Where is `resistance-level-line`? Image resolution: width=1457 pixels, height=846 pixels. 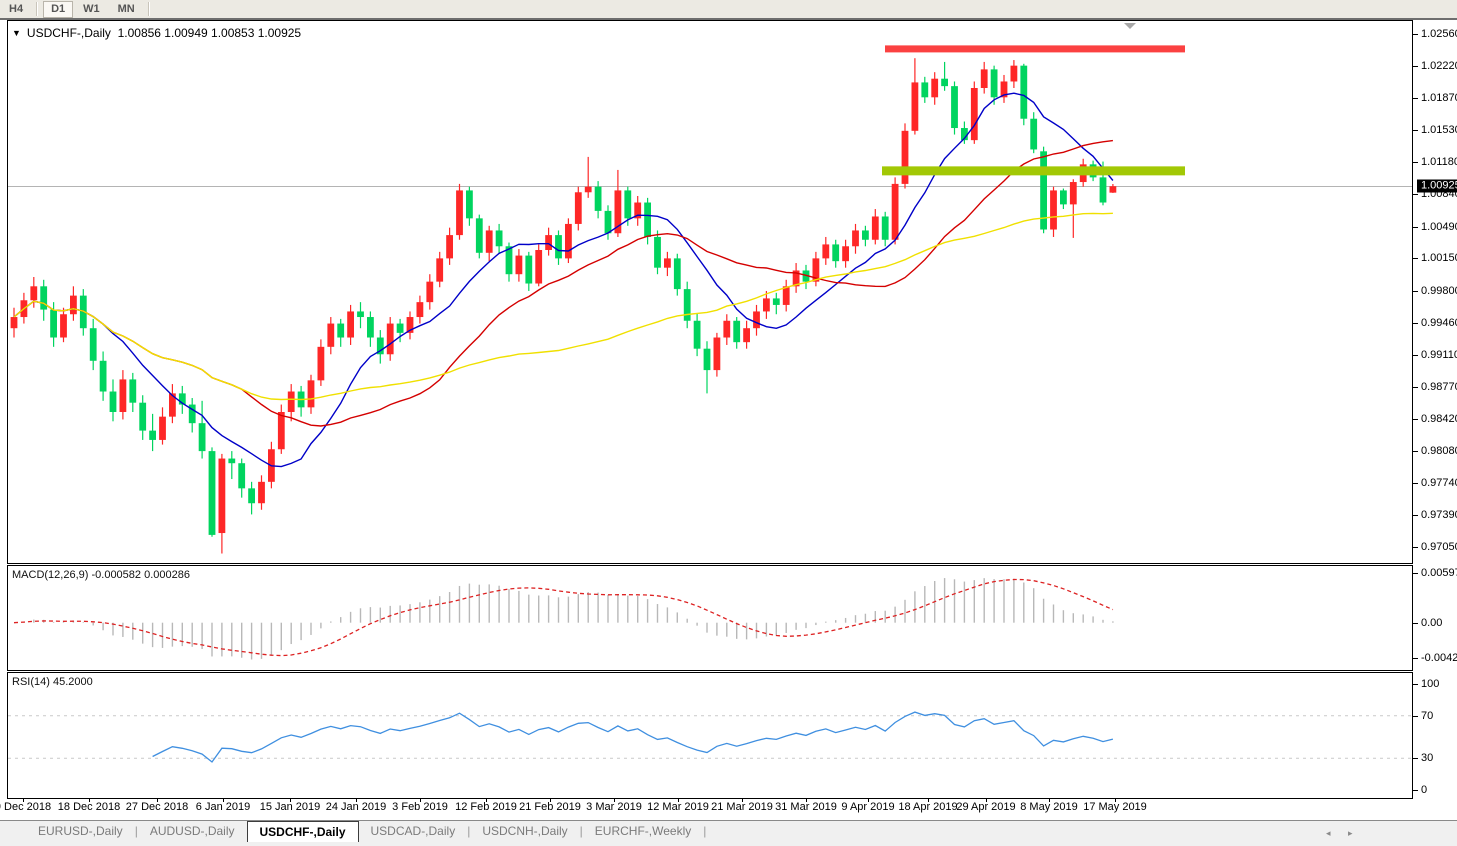 resistance-level-line is located at coordinates (1035, 49).